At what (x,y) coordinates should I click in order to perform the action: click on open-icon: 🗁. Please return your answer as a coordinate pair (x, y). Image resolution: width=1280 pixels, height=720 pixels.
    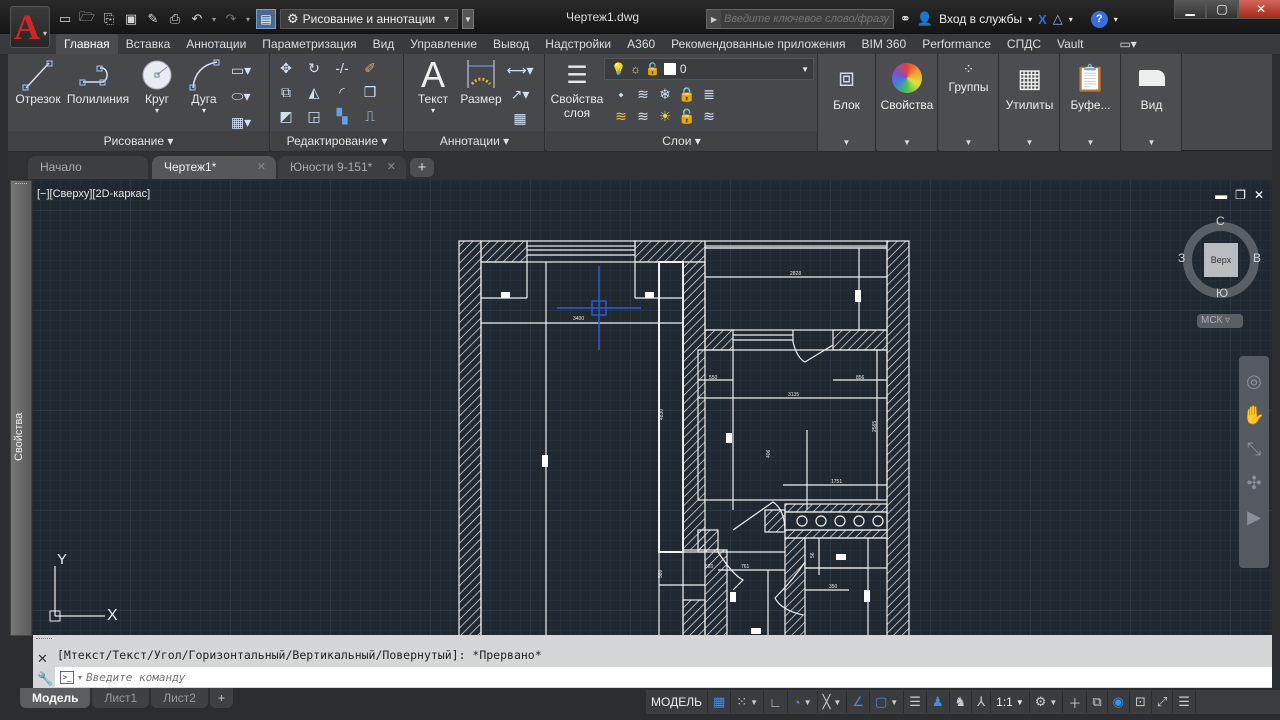
    Looking at the image, I should click on (87, 18).